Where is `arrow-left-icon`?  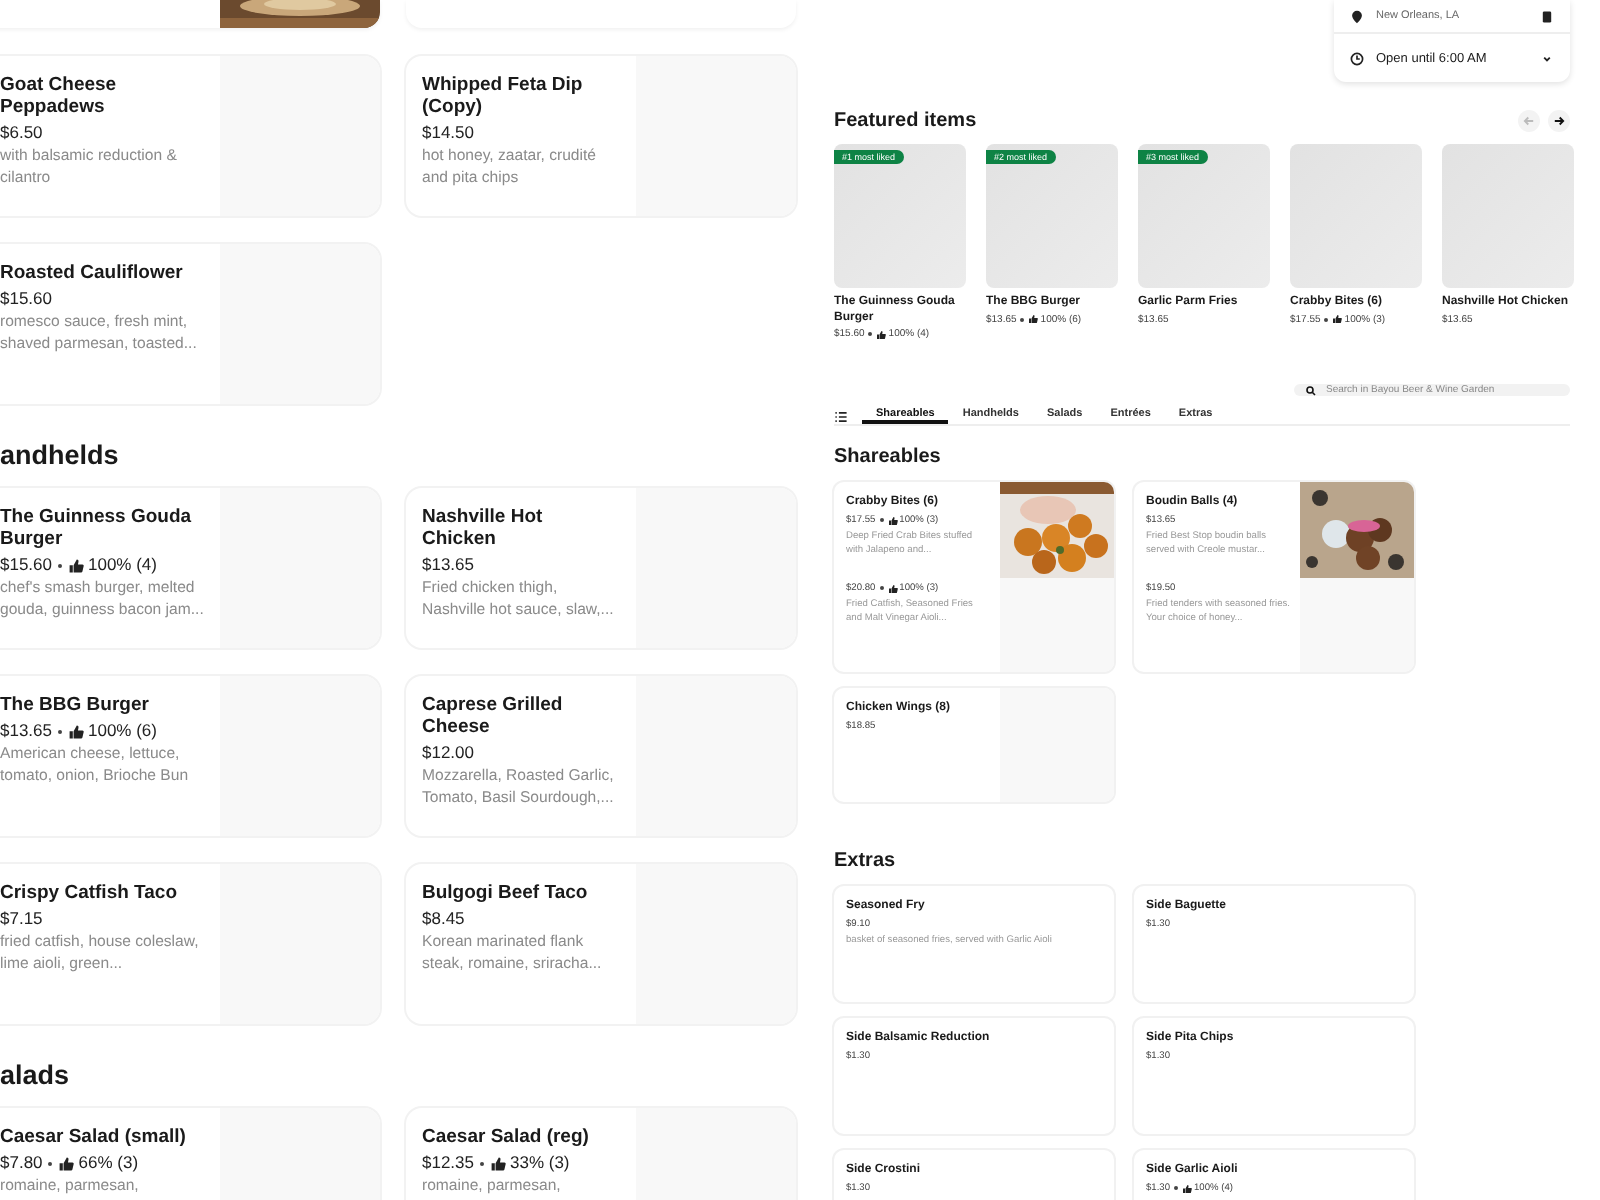
arrow-left-icon is located at coordinates (1529, 121).